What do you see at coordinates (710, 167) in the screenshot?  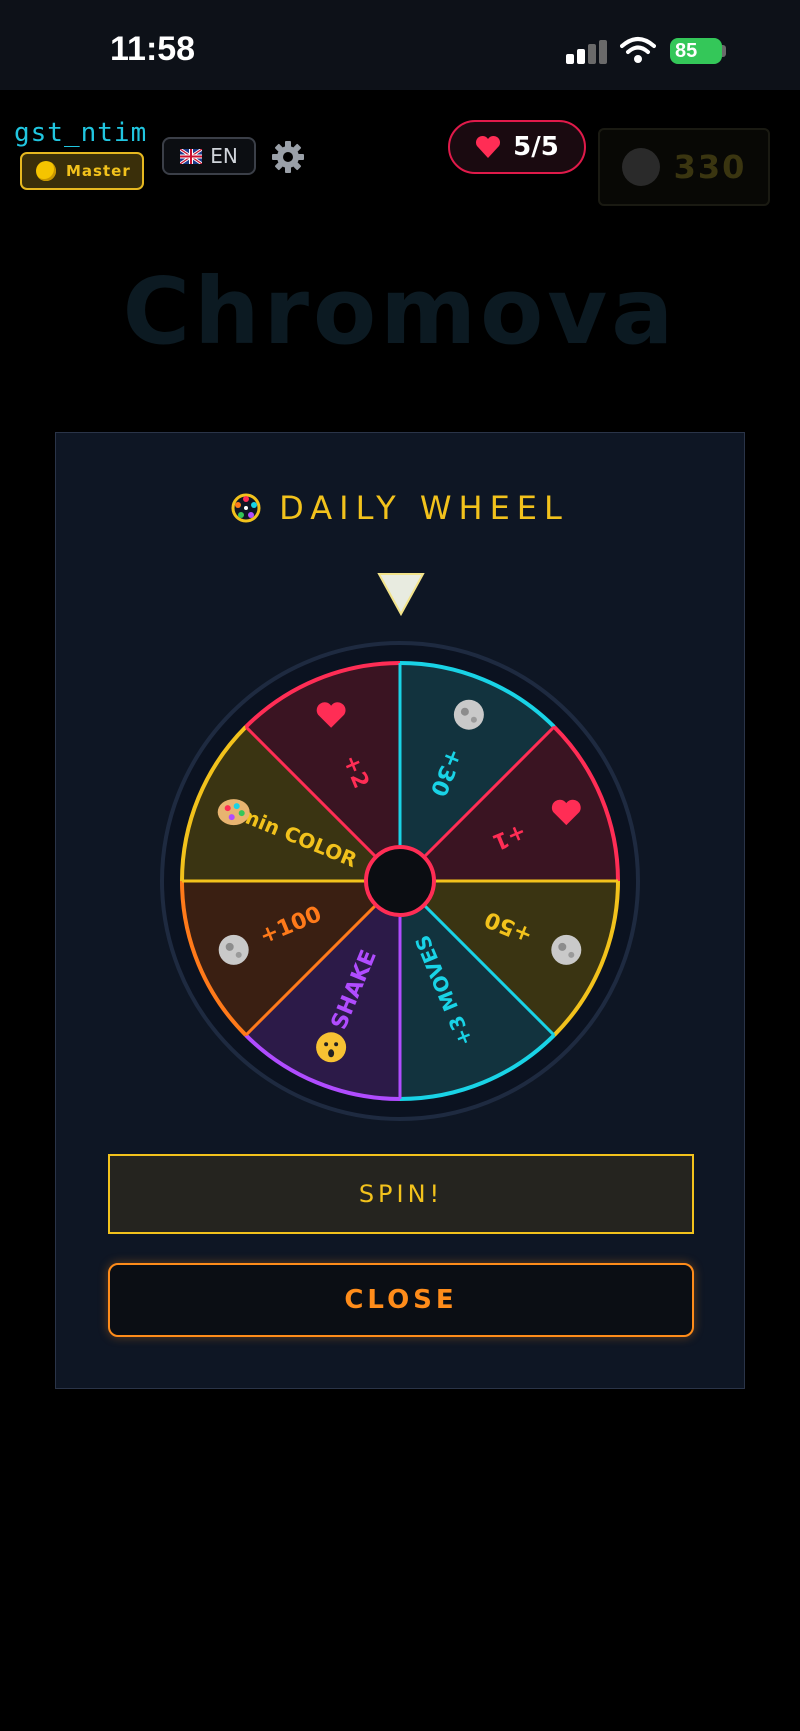 I see `coins-value: 330` at bounding box center [710, 167].